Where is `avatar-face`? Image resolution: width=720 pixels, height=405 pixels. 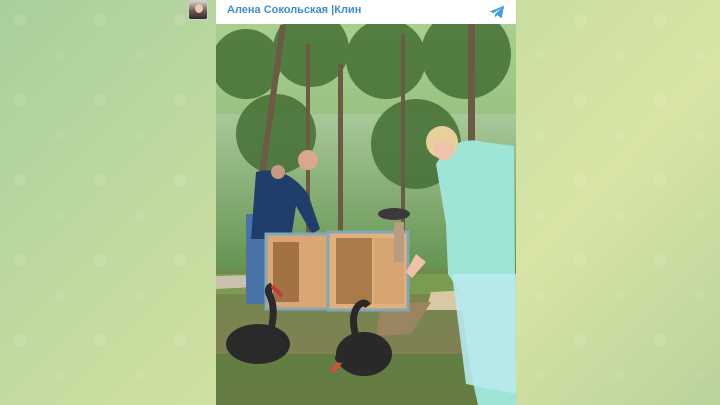
avatar-face is located at coordinates (199, 8).